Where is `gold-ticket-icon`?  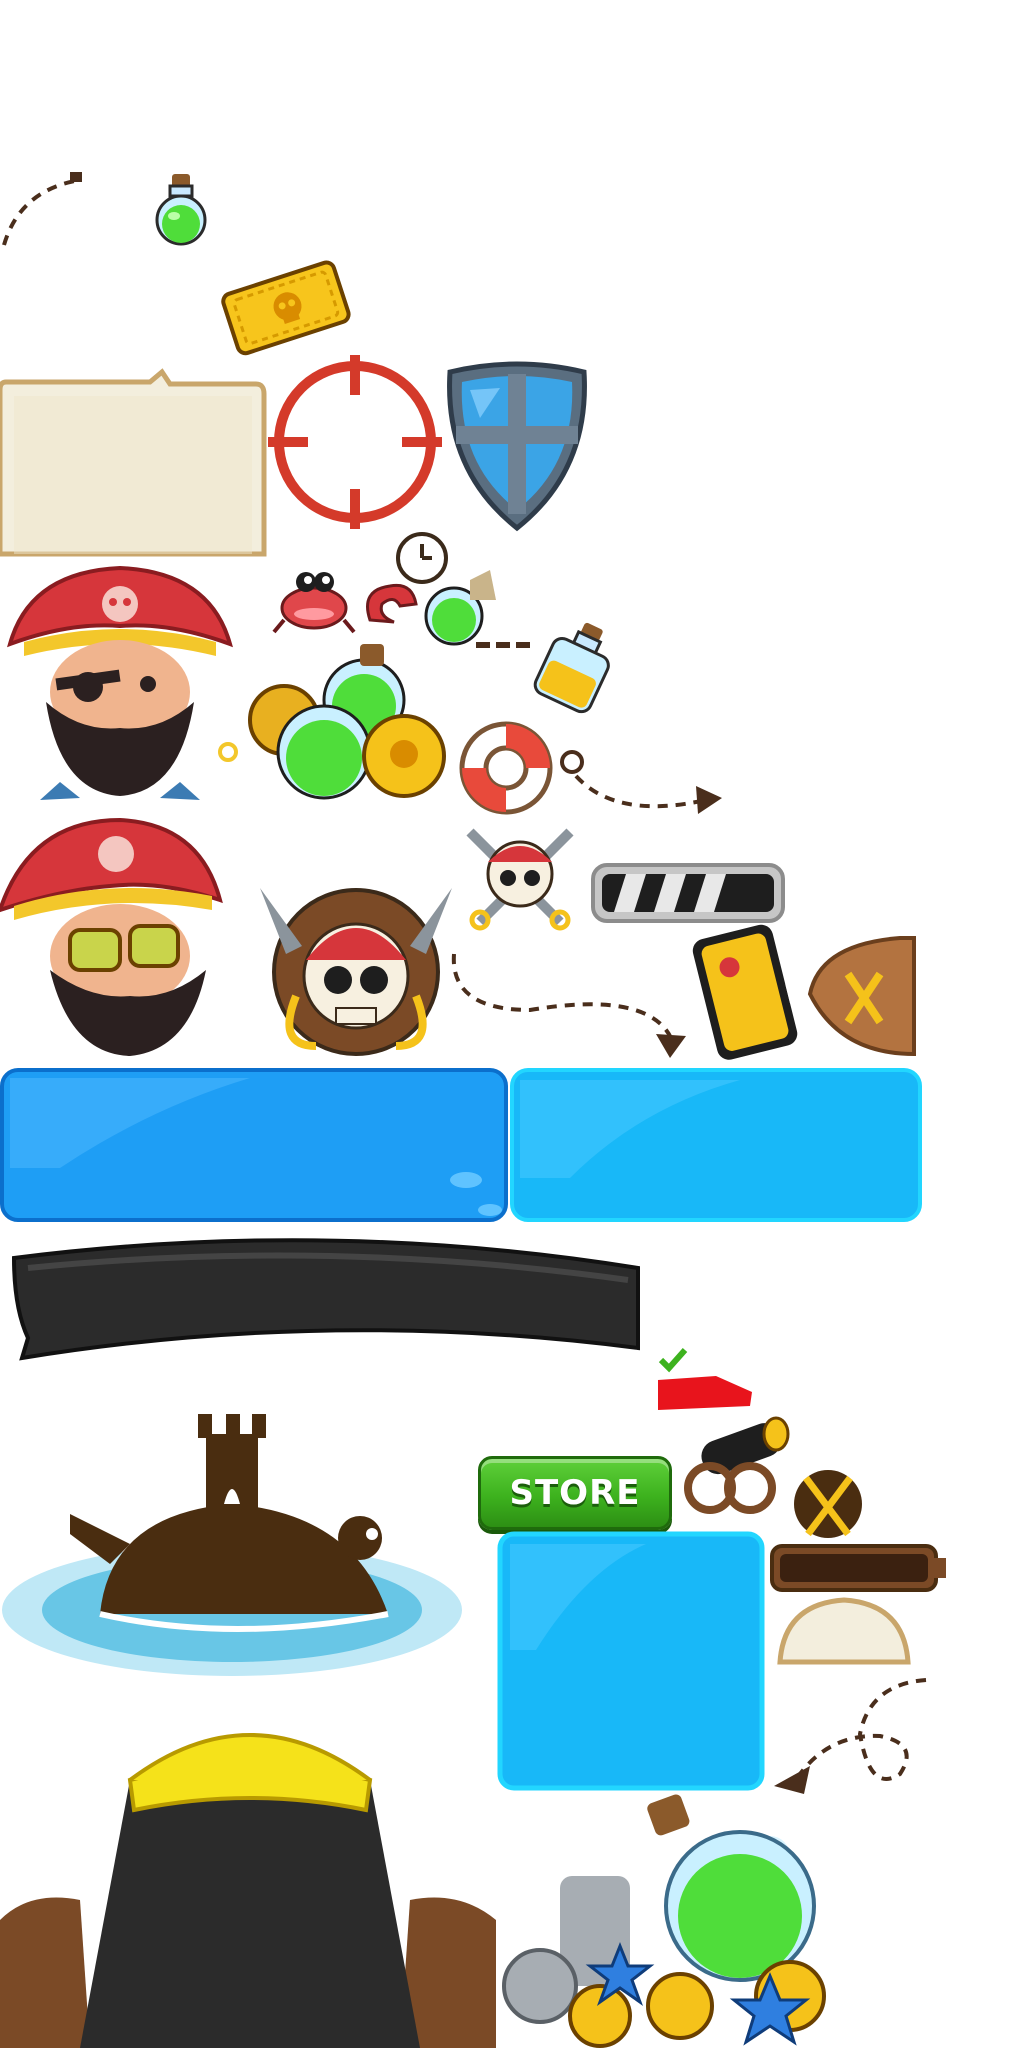 gold-ticket-icon is located at coordinates (285, 305).